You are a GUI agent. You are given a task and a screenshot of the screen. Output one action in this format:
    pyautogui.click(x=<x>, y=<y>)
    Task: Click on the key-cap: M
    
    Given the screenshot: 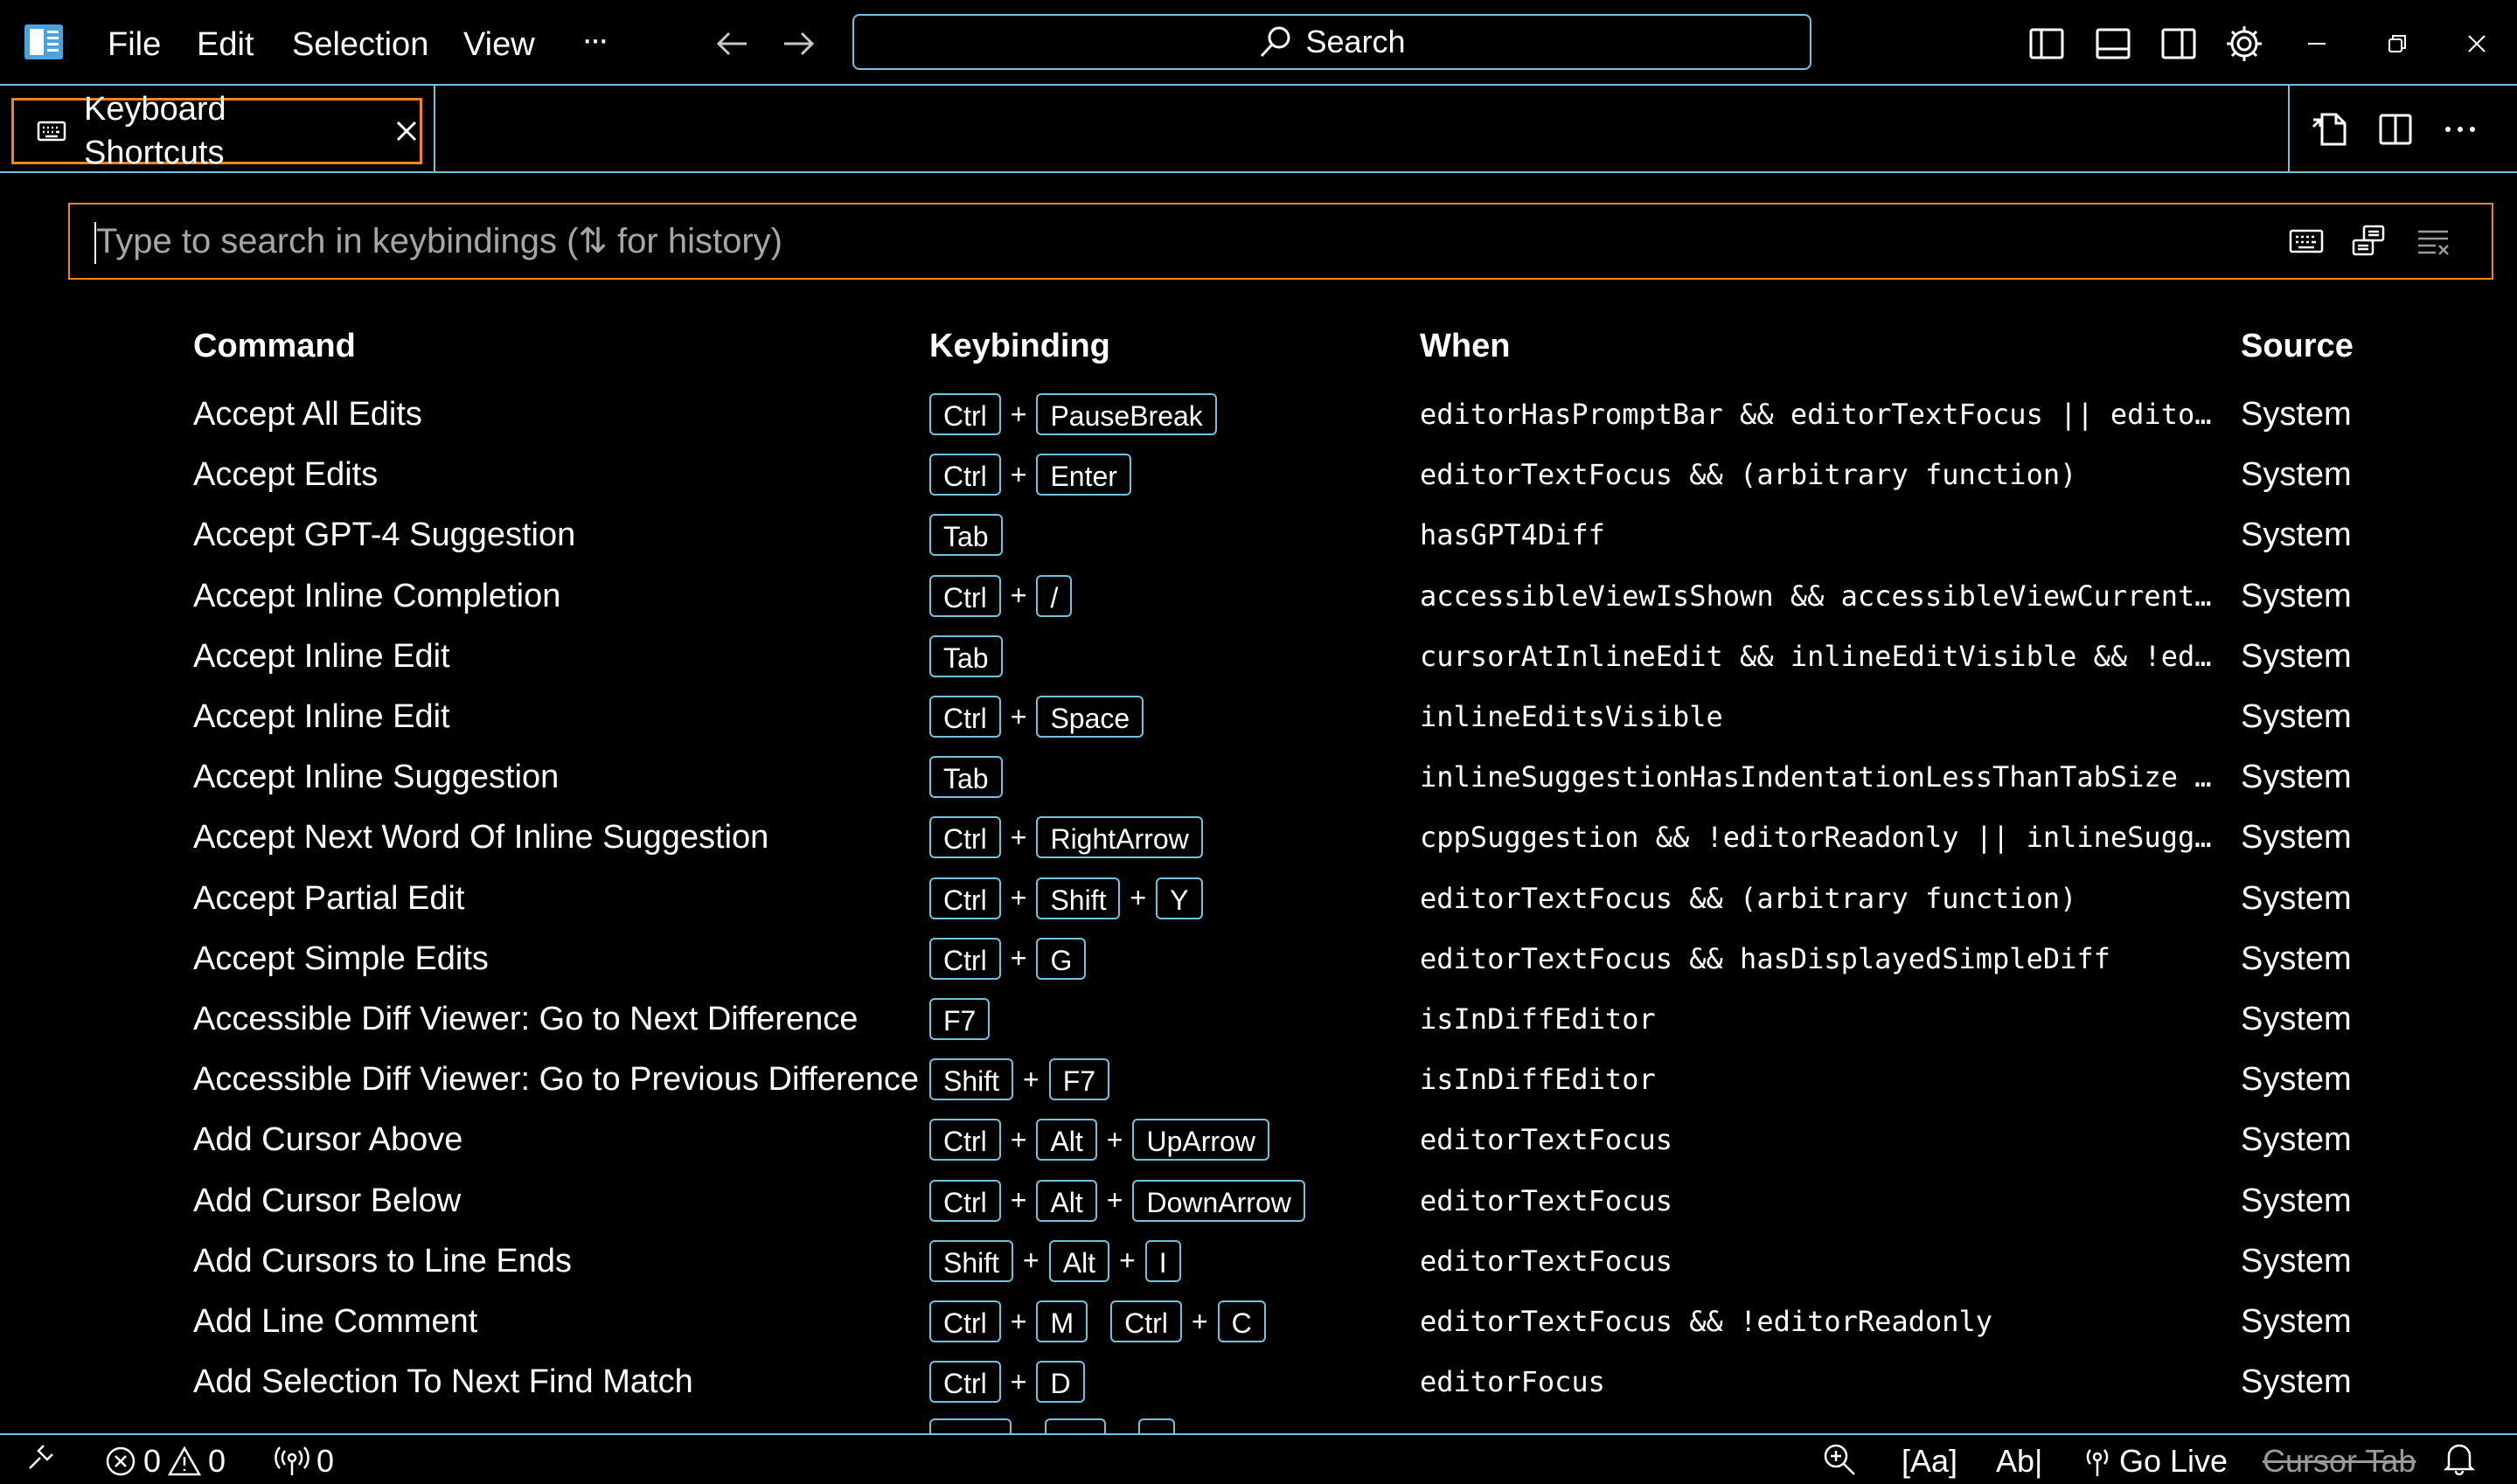 What is the action you would take?
    pyautogui.click(x=1062, y=1321)
    